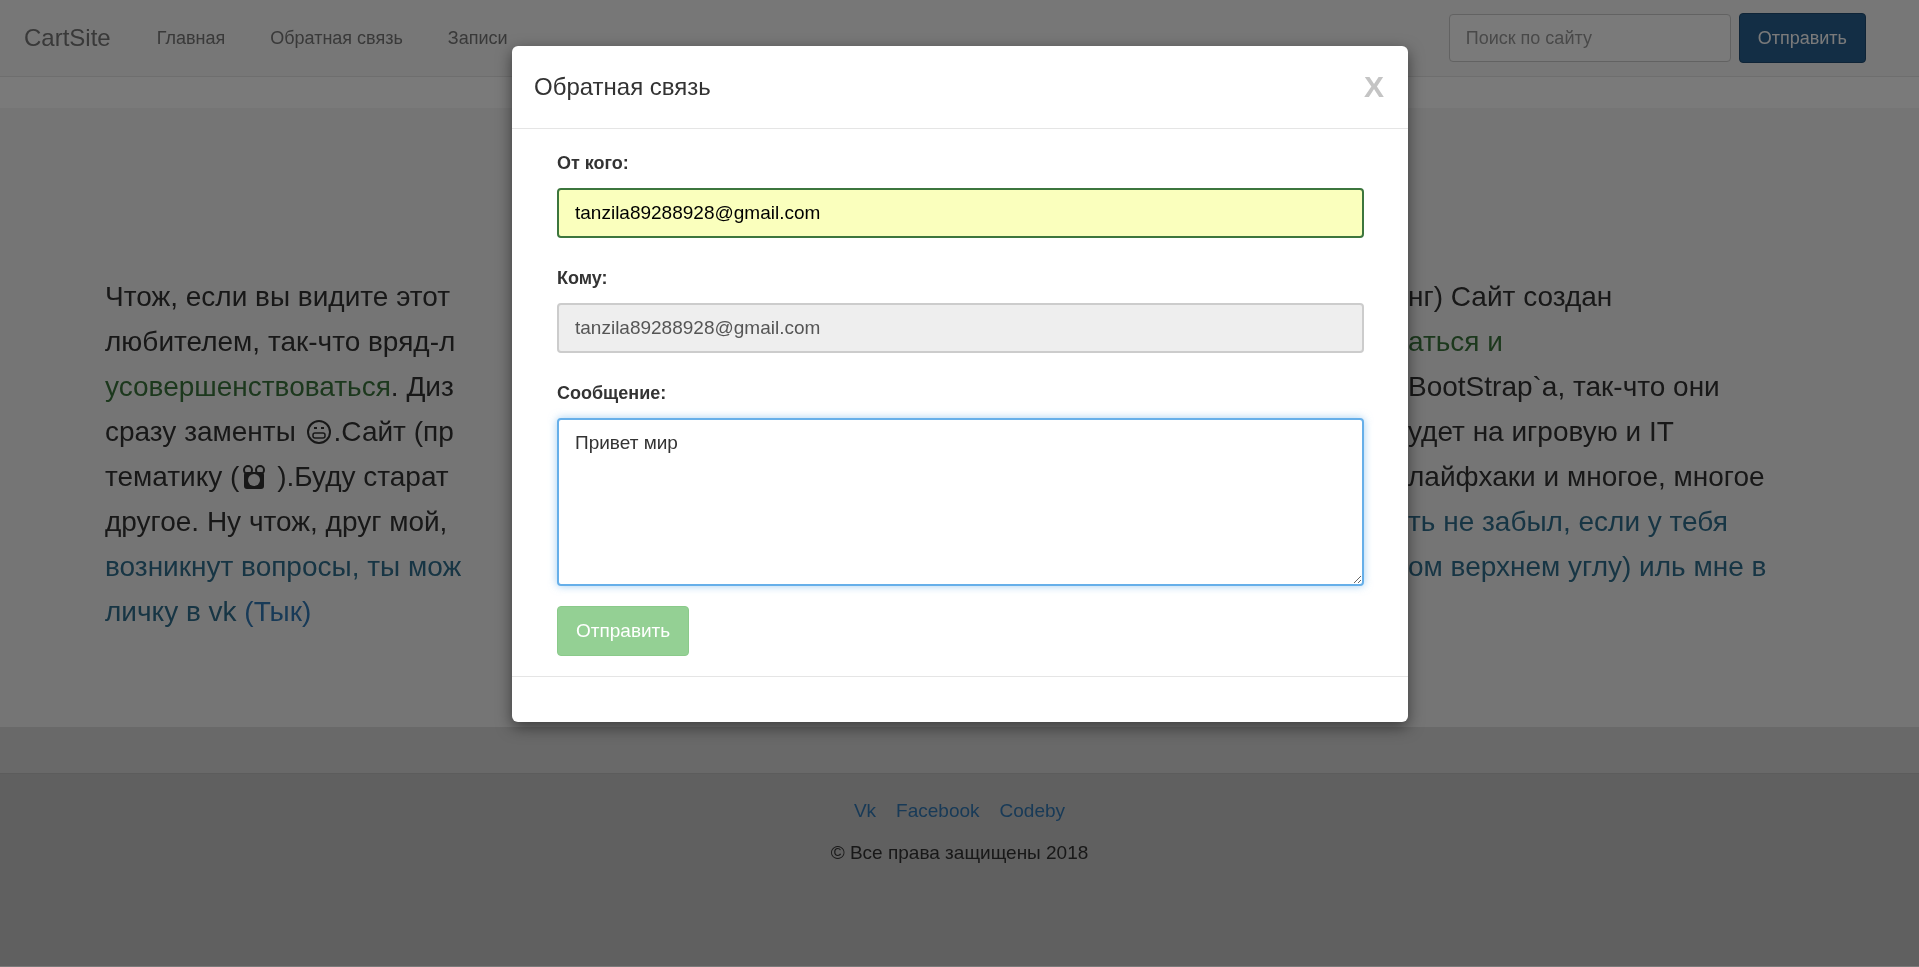  Describe the element at coordinates (938, 811) in the screenshot. I see `footer-link: Facebook` at that location.